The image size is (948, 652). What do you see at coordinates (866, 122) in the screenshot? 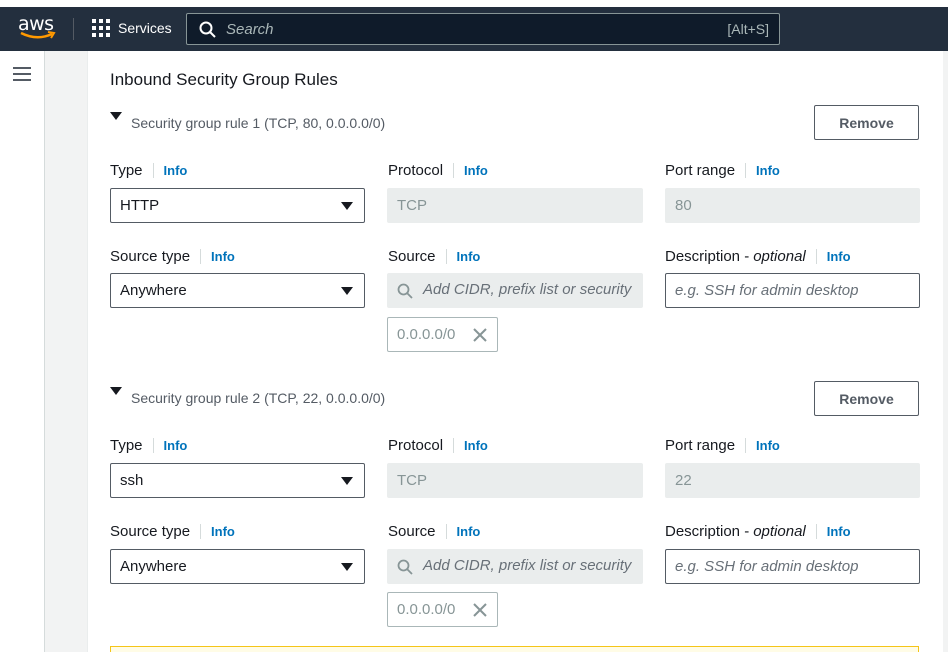
I see `rule-1-remove-button: Remove` at bounding box center [866, 122].